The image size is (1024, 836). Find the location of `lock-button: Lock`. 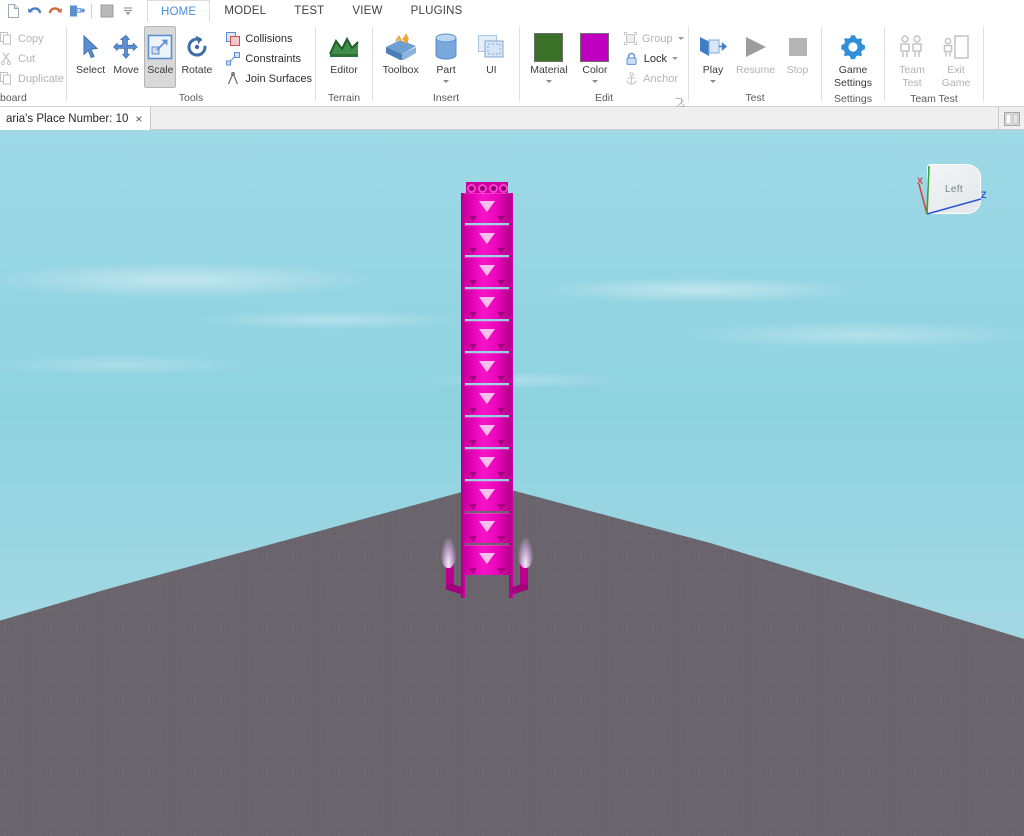

lock-button: Lock is located at coordinates (651, 58).